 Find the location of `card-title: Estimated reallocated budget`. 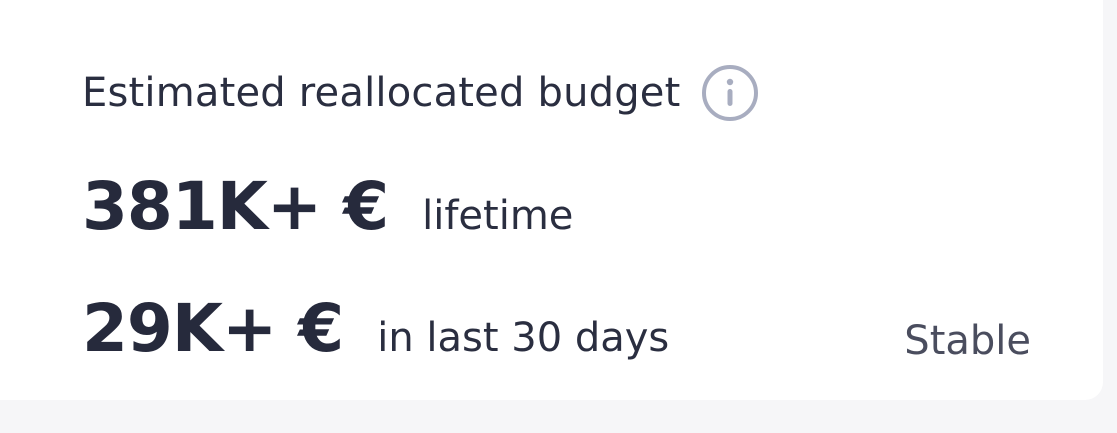

card-title: Estimated reallocated budget is located at coordinates (381, 93).